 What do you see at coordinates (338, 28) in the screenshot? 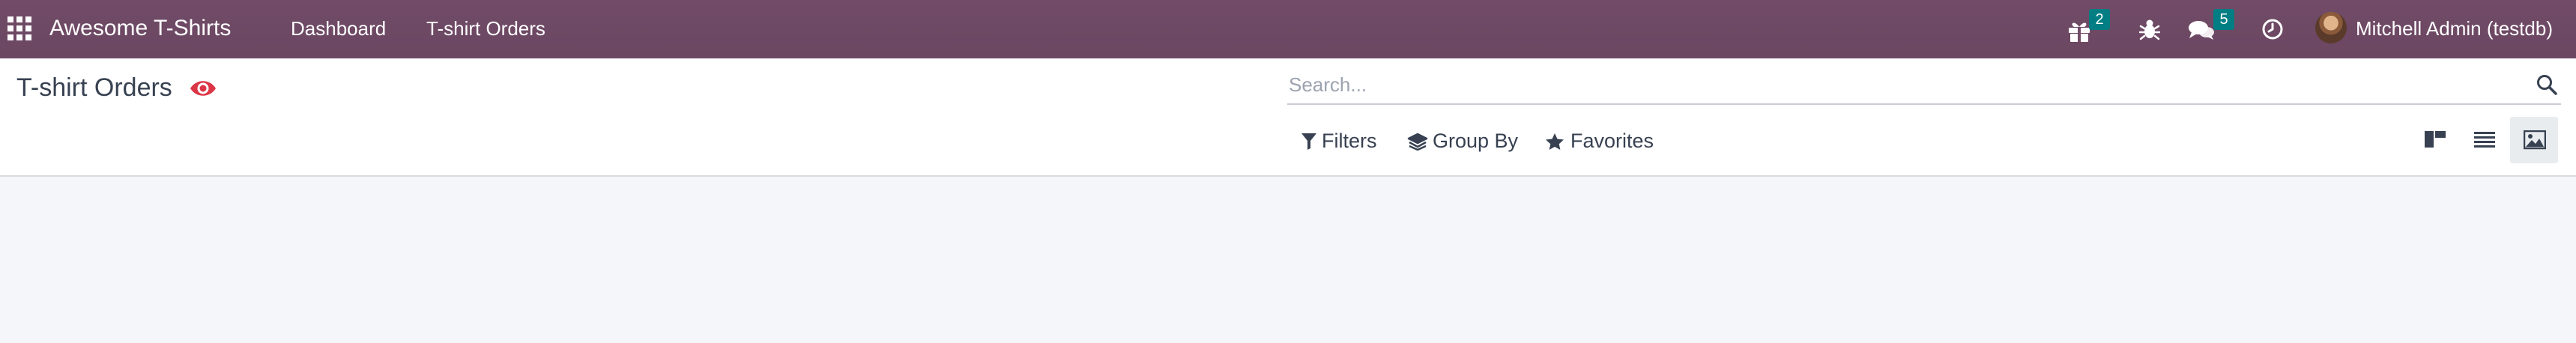
I see `menu-dashboard: Dashboard` at bounding box center [338, 28].